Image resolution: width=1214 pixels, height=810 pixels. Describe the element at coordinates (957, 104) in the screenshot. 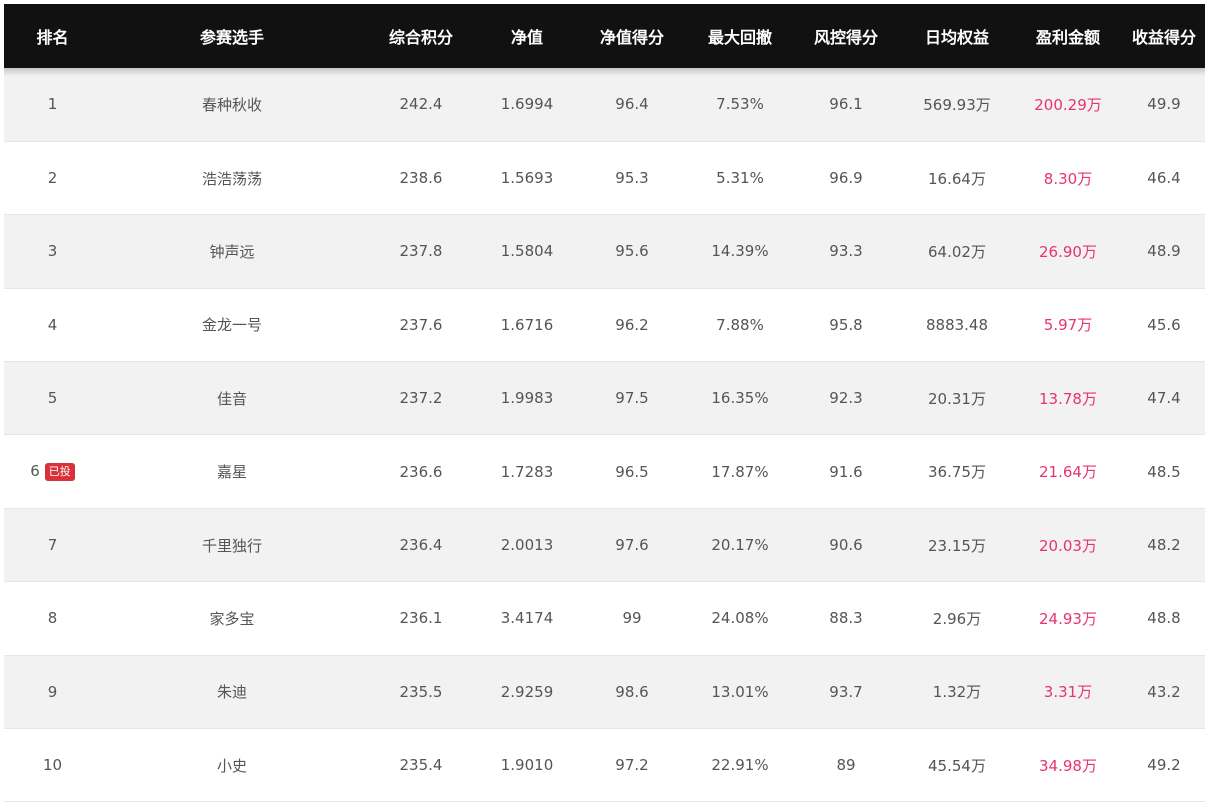

I see `avg-equity: 569.93万` at that location.